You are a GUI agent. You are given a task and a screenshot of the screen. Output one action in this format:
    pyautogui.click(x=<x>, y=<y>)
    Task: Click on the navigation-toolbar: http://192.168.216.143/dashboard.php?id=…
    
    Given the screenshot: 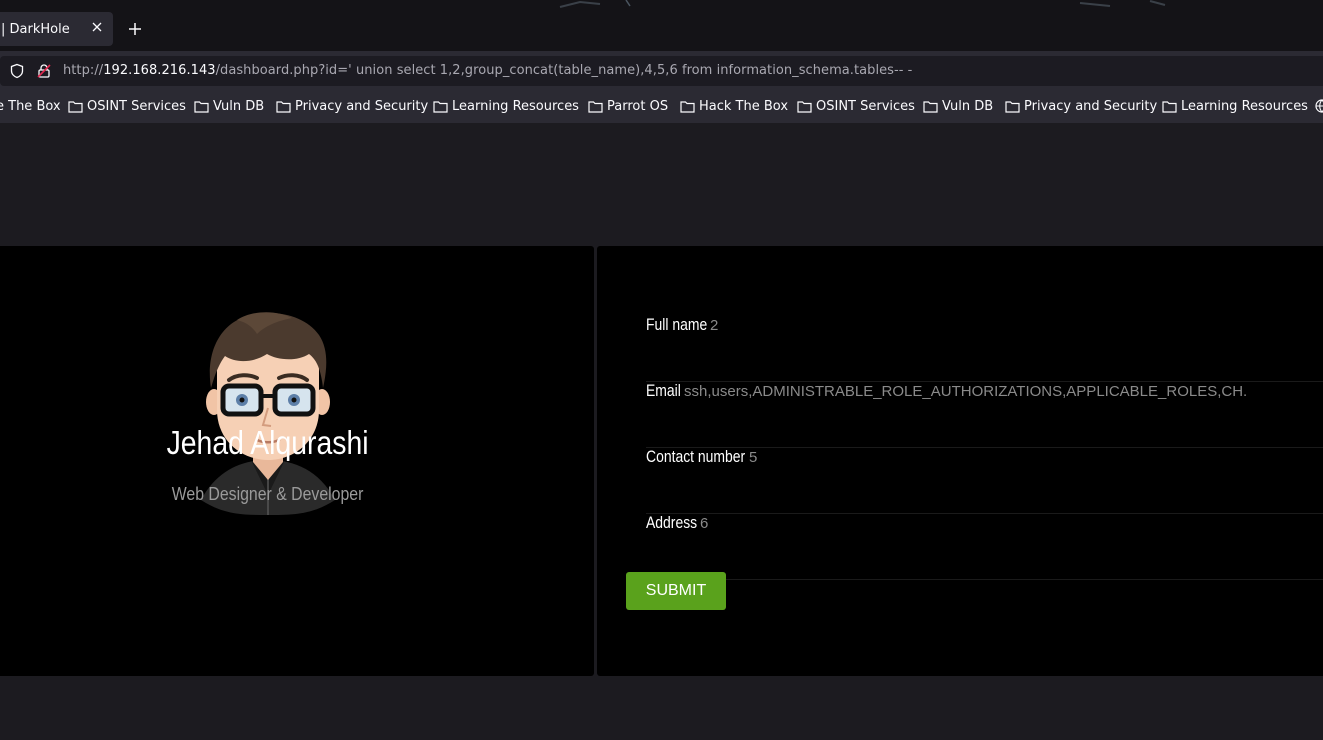 What is the action you would take?
    pyautogui.click(x=661, y=71)
    